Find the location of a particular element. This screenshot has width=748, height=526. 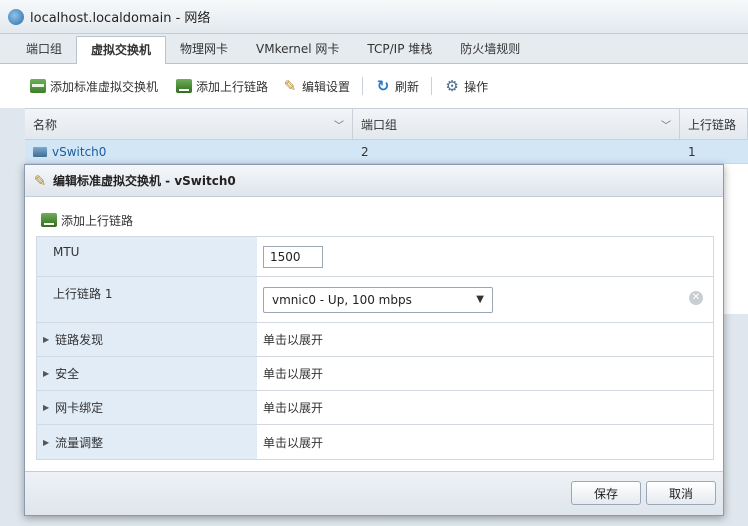

refresh-label: 刷新 is located at coordinates (407, 86).